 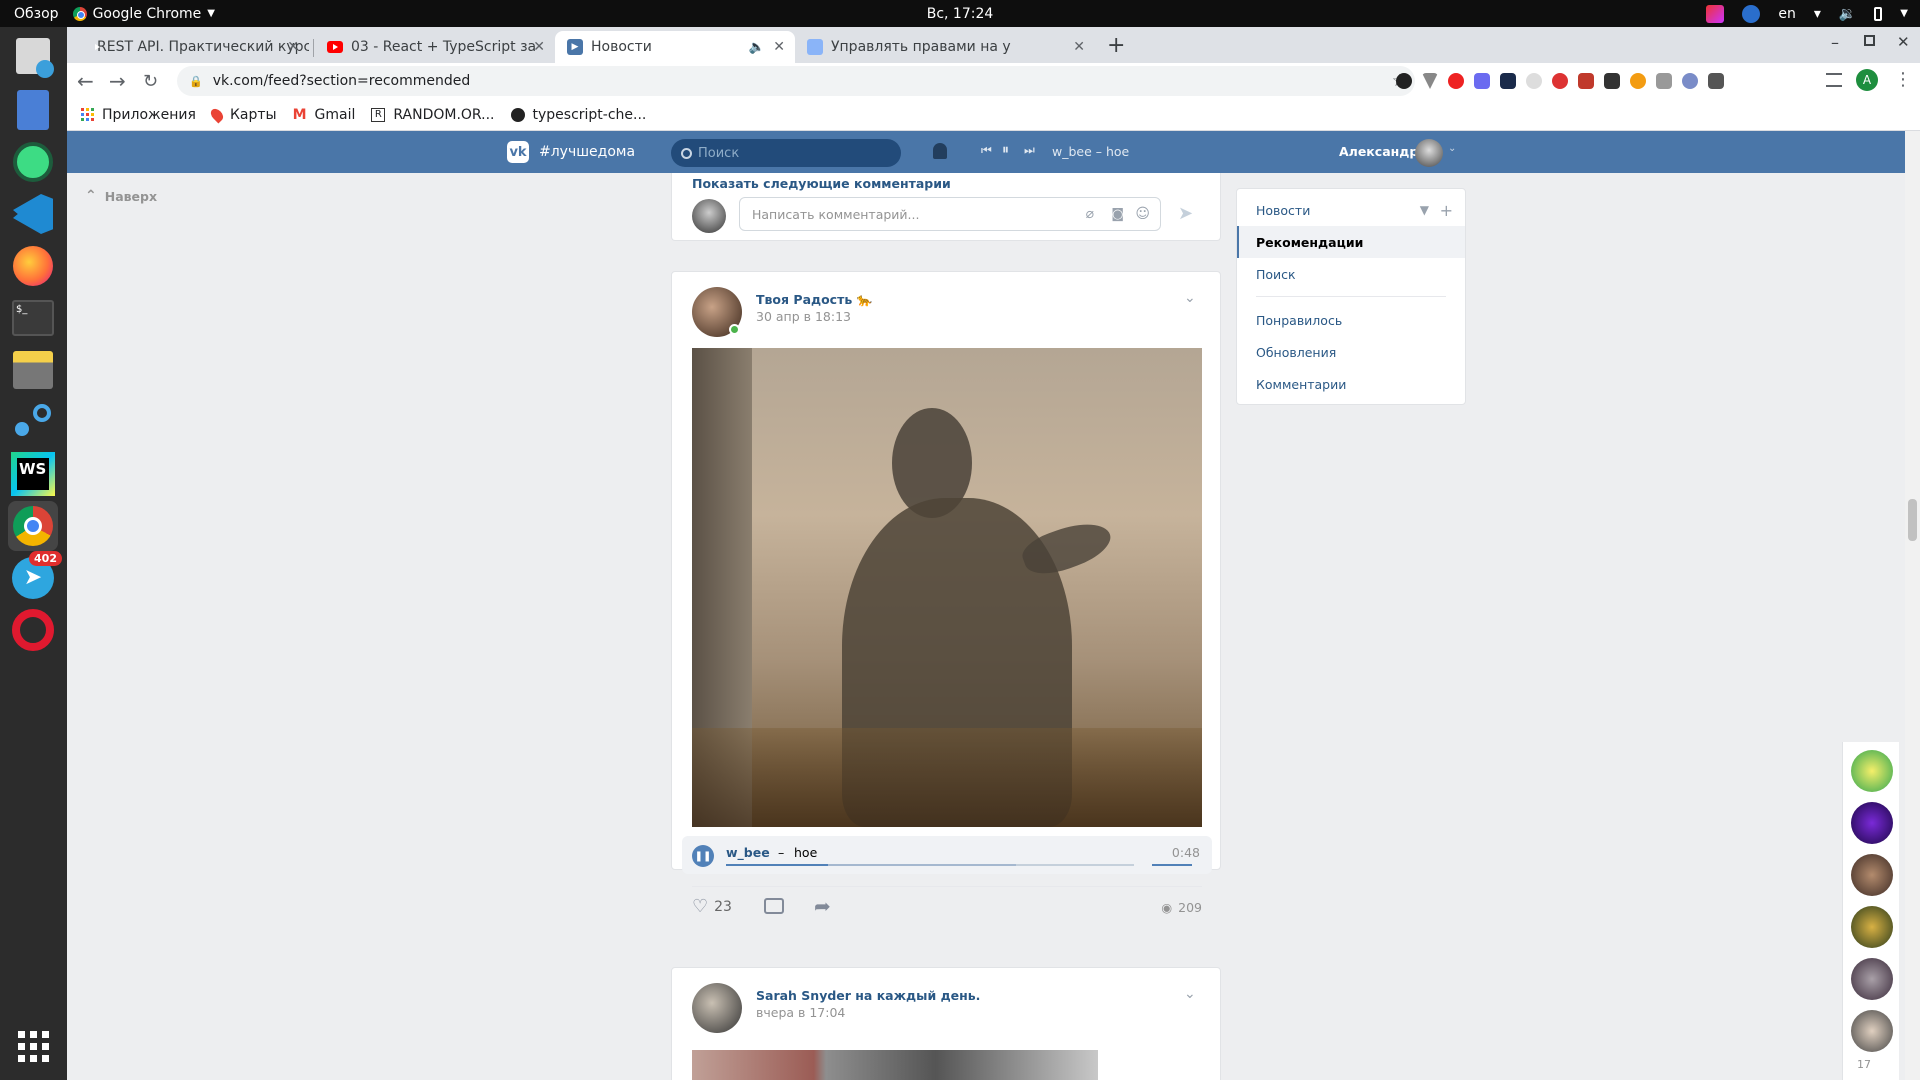 I want to click on filter-icon: ▼, so click(x=1424, y=210).